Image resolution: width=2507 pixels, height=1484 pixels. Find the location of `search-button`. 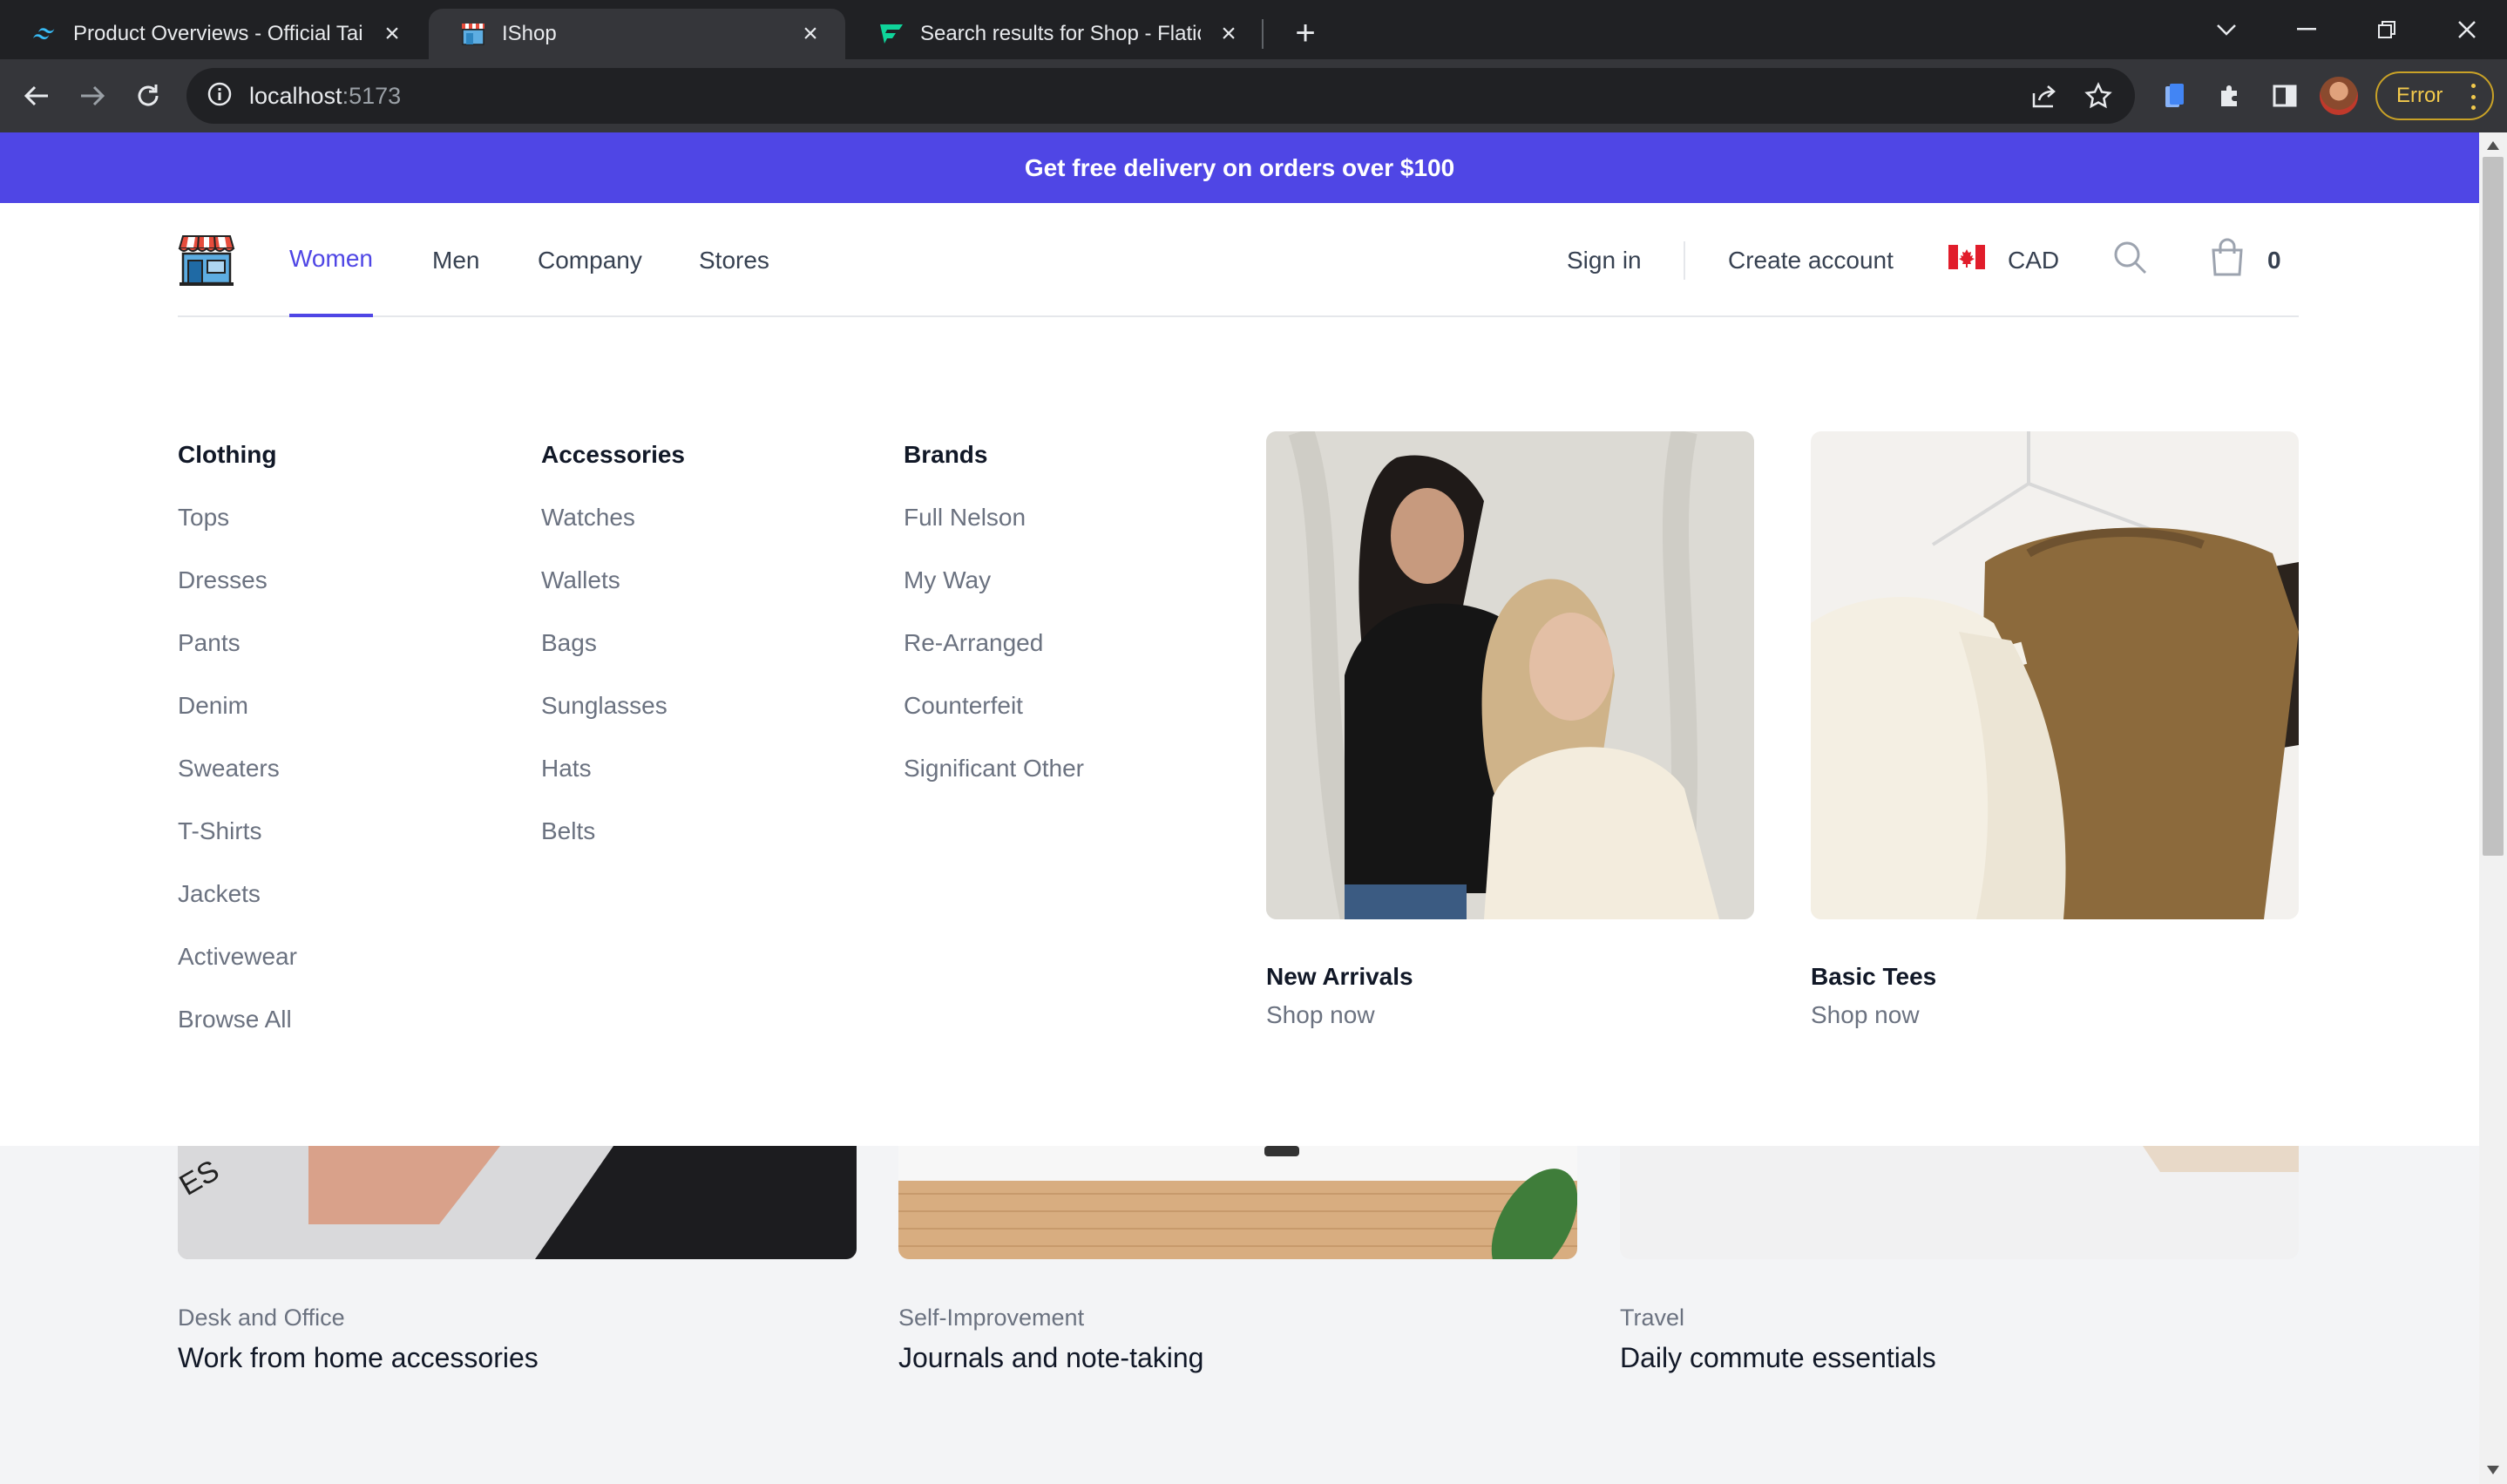

search-button is located at coordinates (2129, 260).